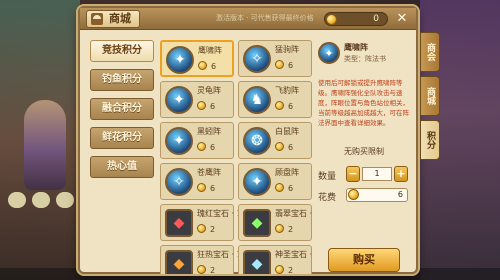  I want to click on tab-mall: 商城, so click(430, 96).